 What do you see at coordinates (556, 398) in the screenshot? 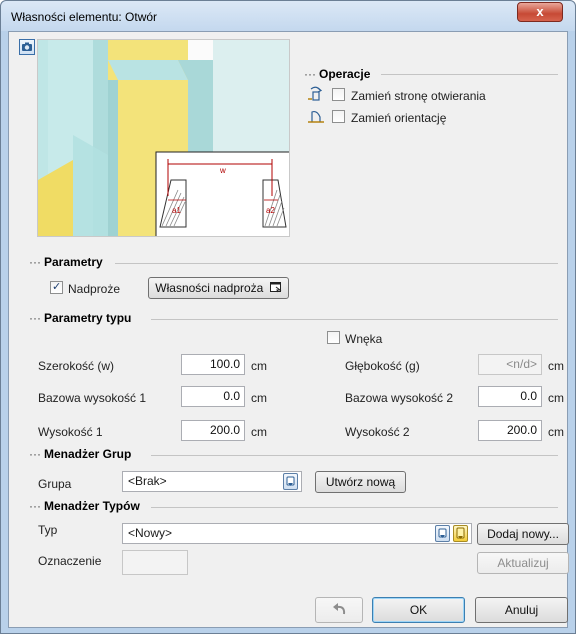
I see `bazowa-wysokosc-2-unit: cm` at bounding box center [556, 398].